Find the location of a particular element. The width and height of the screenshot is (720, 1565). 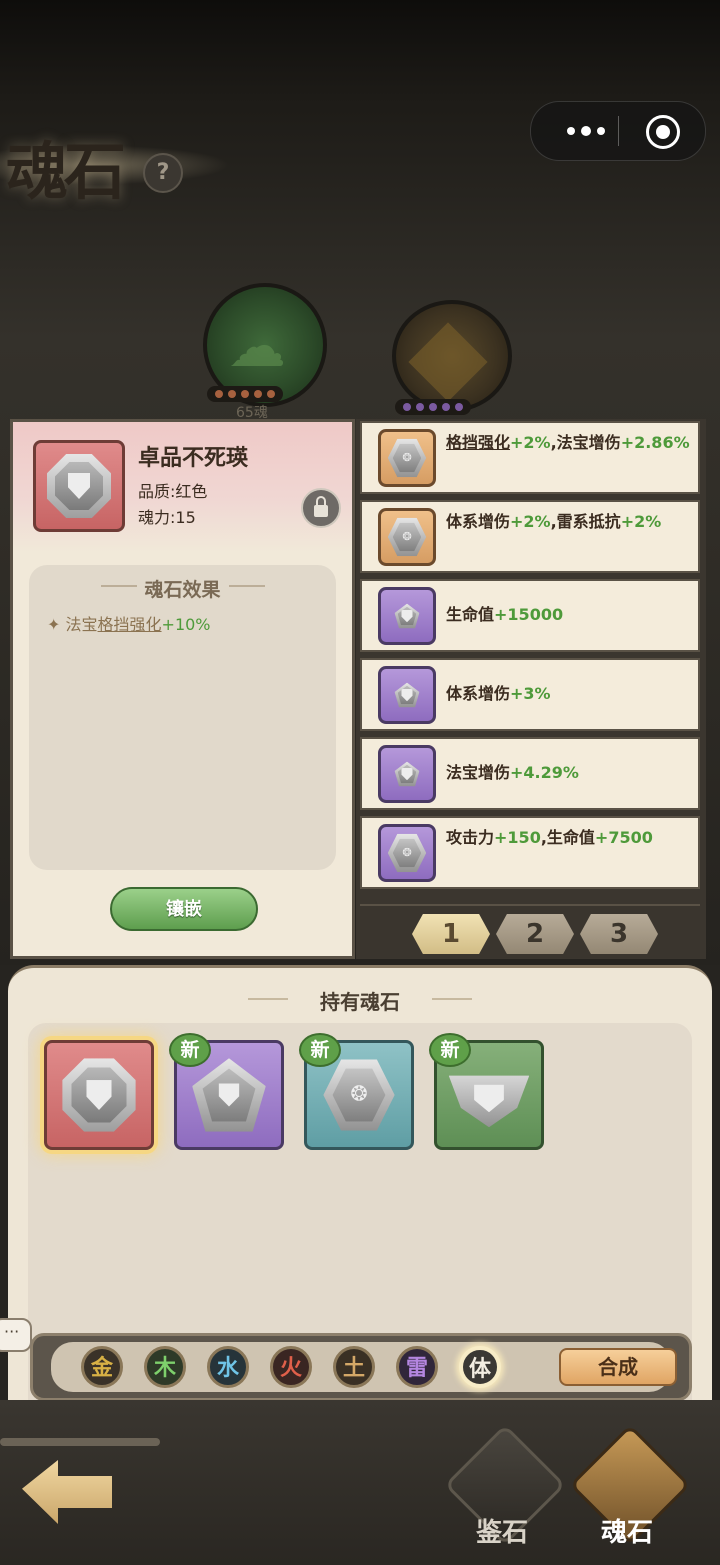

back-arrow-icon is located at coordinates (67, 1492).